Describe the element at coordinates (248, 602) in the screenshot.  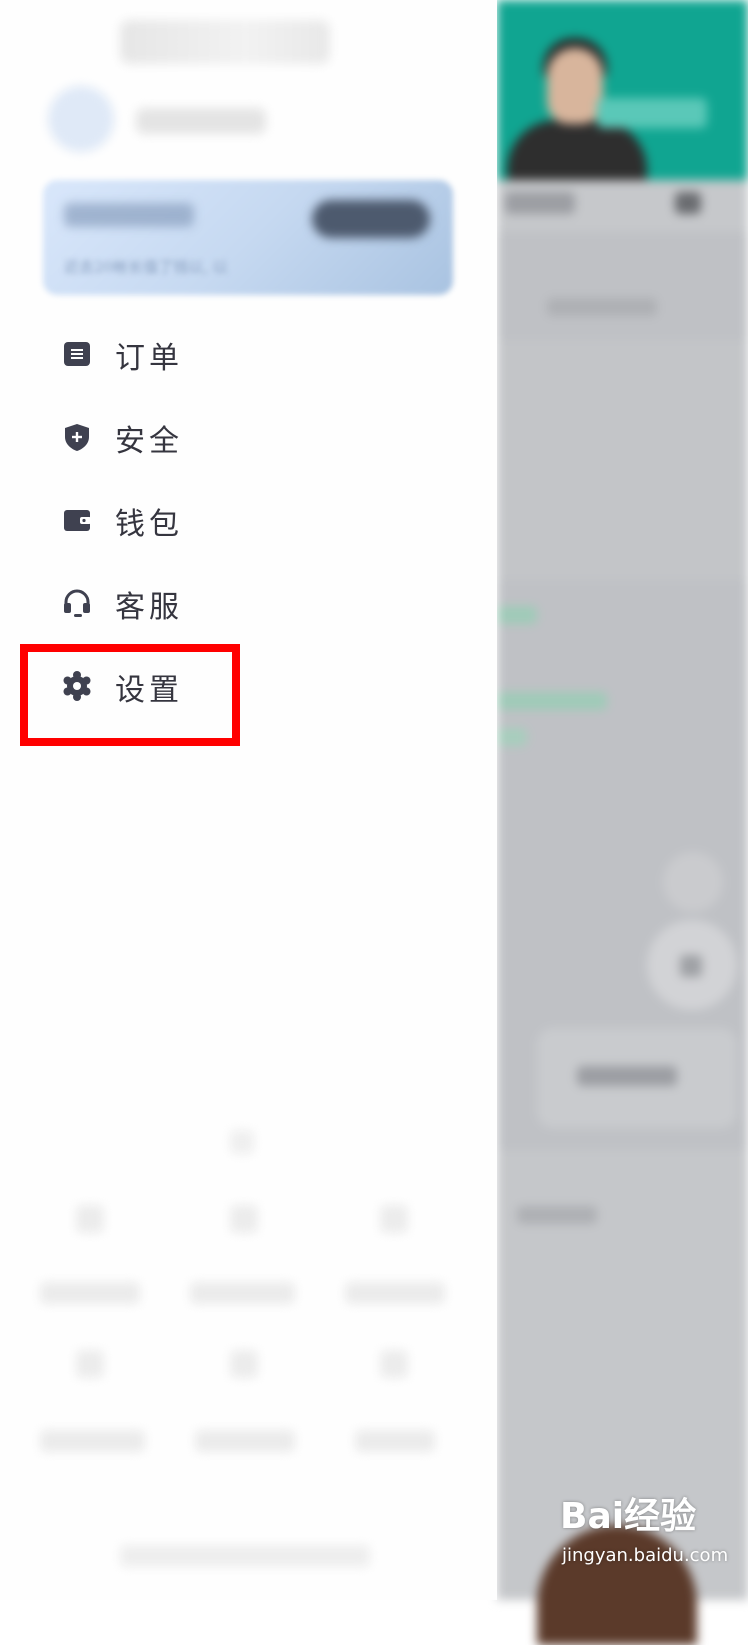
I see `menu-item-customer-service: 客服` at that location.